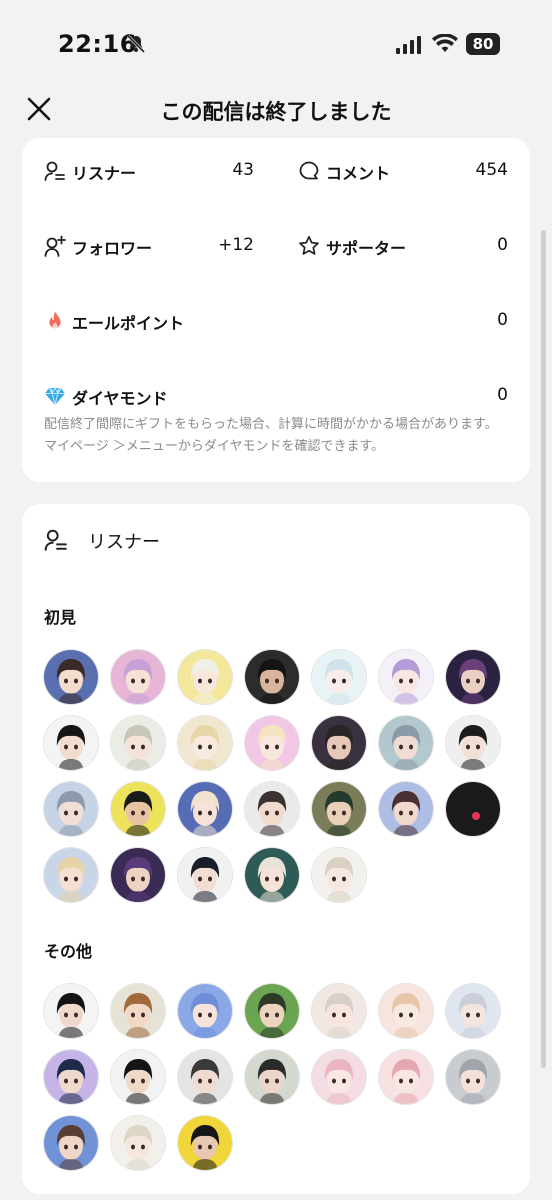 This screenshot has width=552, height=1200. I want to click on stat-comments-label: コメント, so click(358, 173).